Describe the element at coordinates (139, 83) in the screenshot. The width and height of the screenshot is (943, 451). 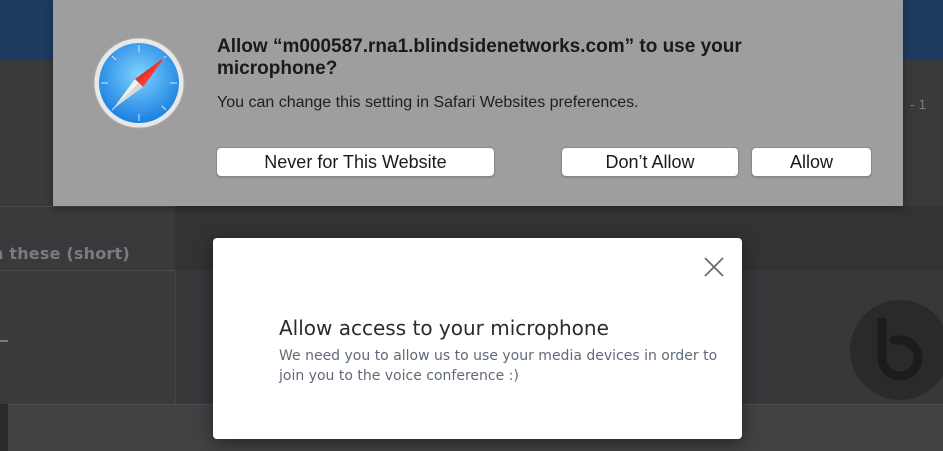
I see `safari-compass-icon` at that location.